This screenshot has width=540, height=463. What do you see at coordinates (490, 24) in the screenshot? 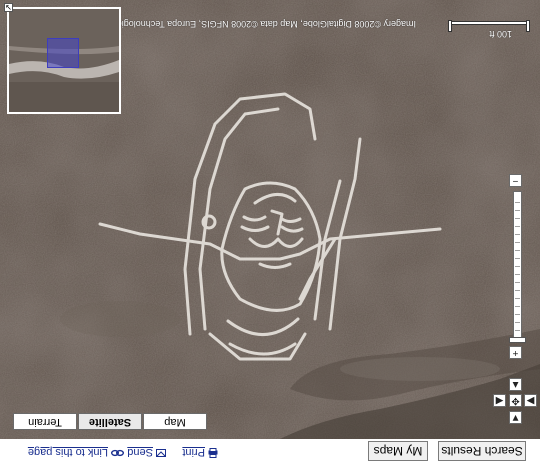
I see `scale-bar: 100 ft` at bounding box center [490, 24].